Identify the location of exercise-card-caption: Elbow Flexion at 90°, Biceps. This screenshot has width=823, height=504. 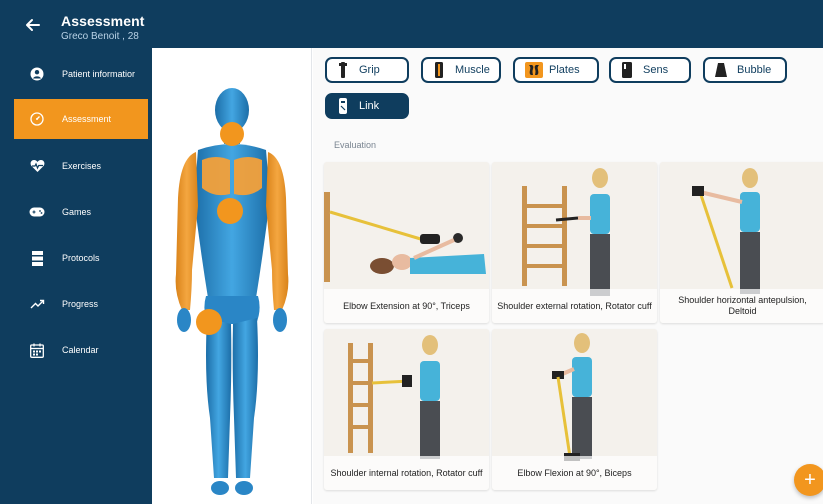
(574, 473).